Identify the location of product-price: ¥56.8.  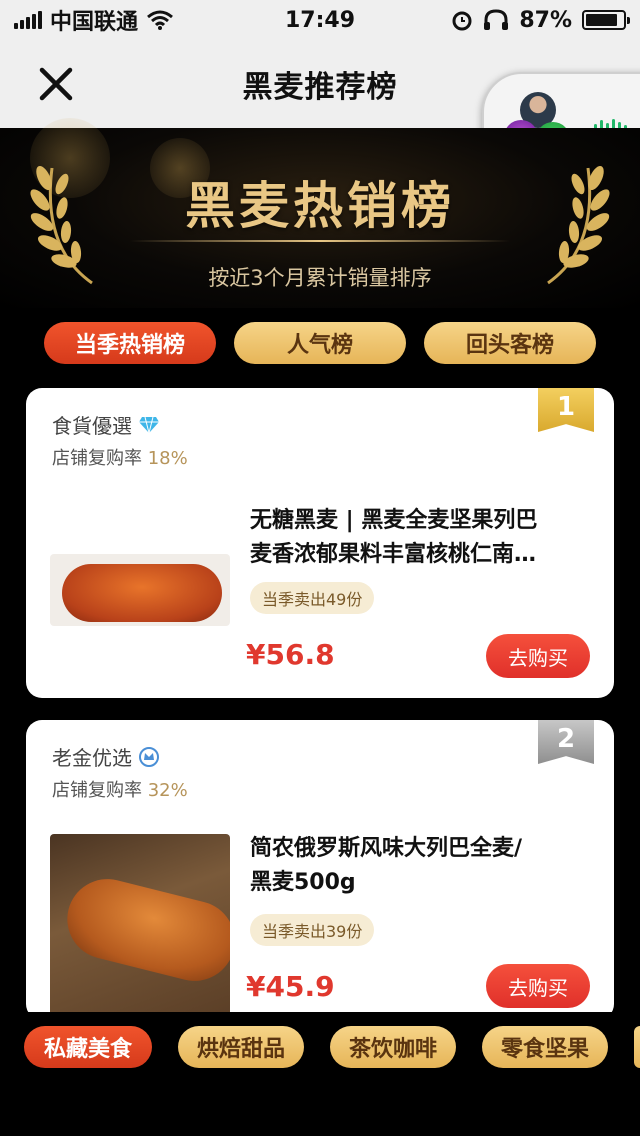
(290, 654).